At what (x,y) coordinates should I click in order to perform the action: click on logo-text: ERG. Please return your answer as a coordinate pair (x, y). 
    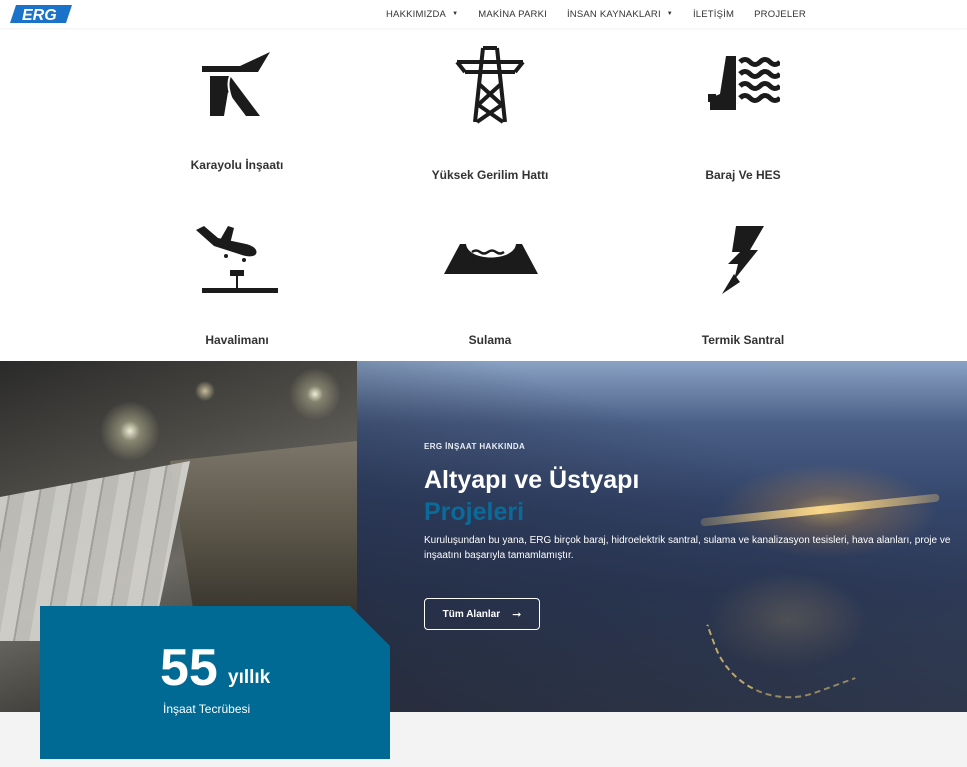
    Looking at the image, I should click on (39, 15).